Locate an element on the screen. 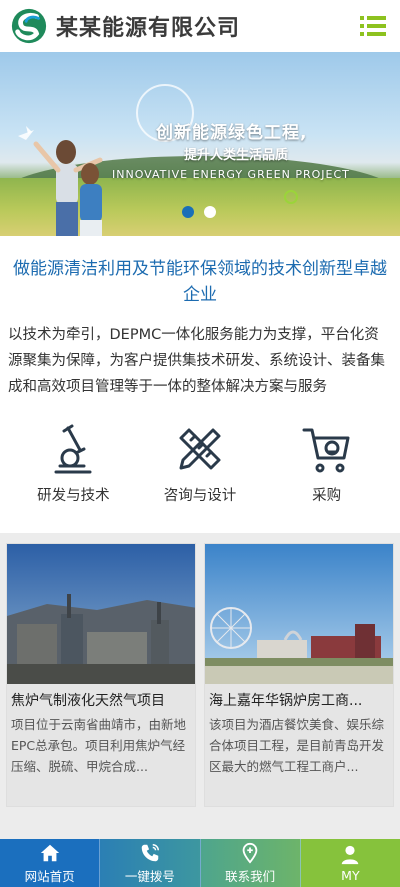 This screenshot has width=400, height=887. feature-label: 咨询与设计 is located at coordinates (200, 496).